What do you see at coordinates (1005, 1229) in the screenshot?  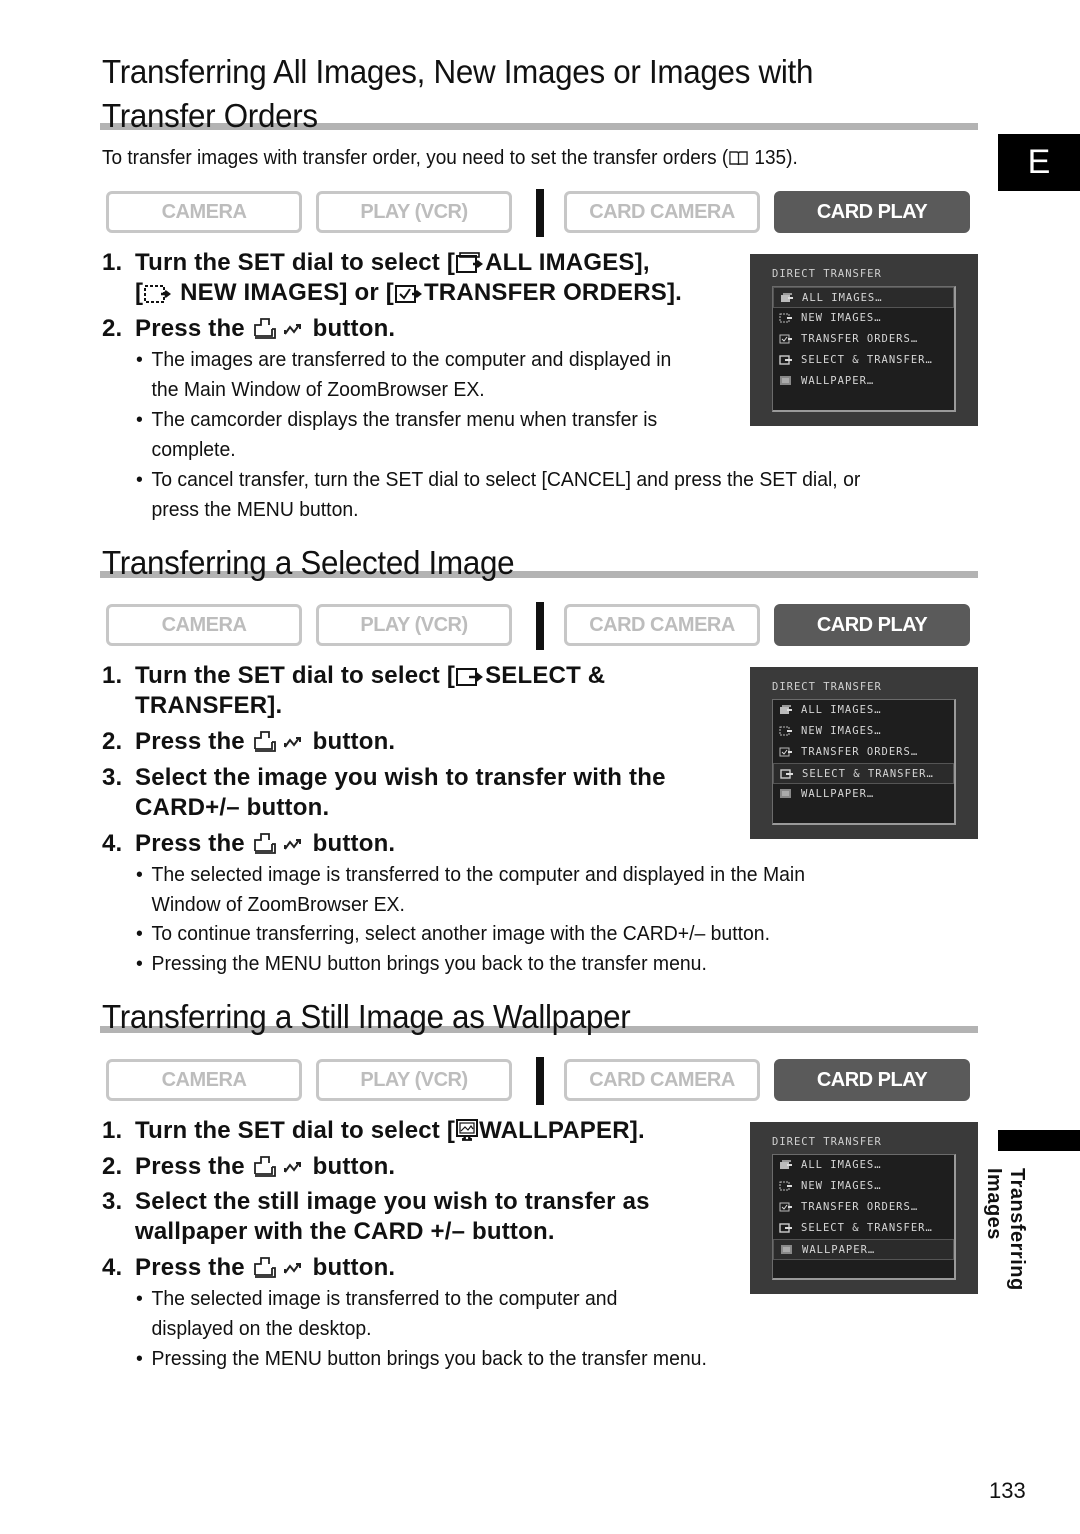 I see `chapter-label: Transferring Images` at bounding box center [1005, 1229].